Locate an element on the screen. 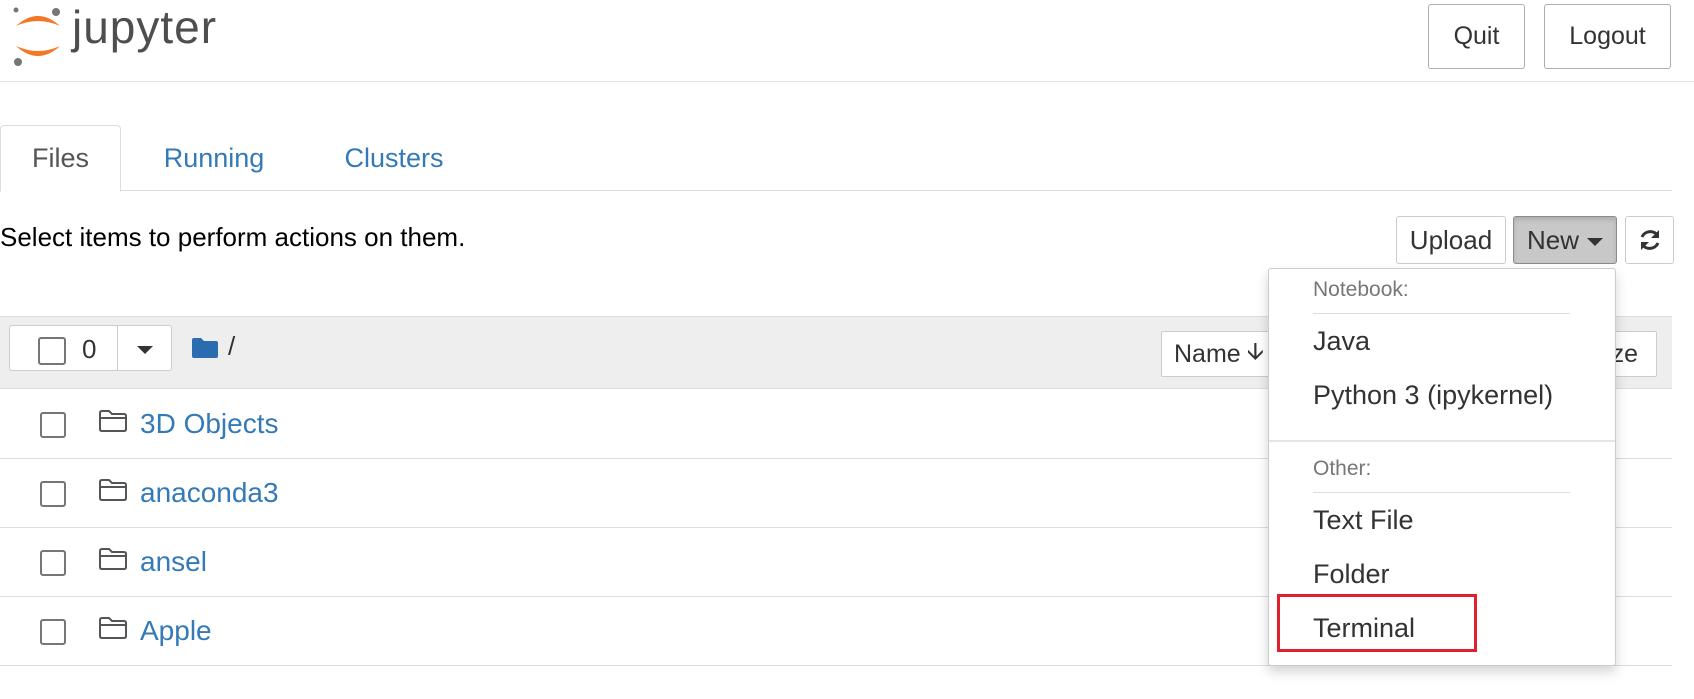 This screenshot has width=1694, height=699. upload-button: Upload is located at coordinates (1451, 240).